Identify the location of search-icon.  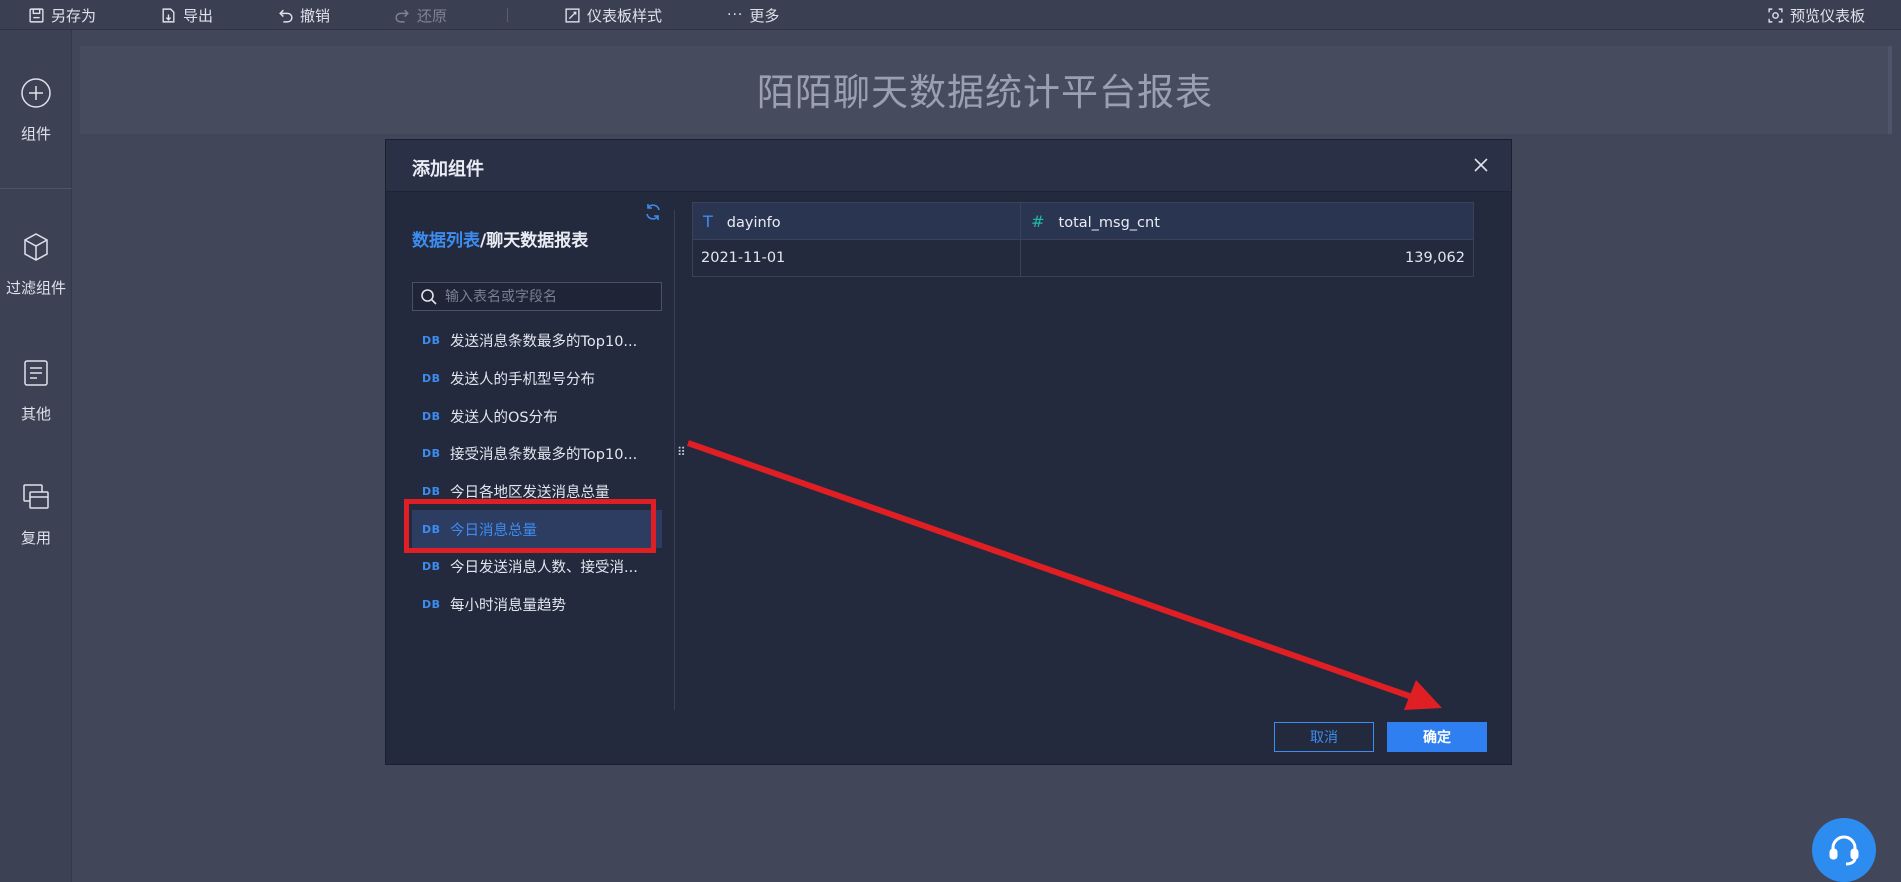
(429, 297).